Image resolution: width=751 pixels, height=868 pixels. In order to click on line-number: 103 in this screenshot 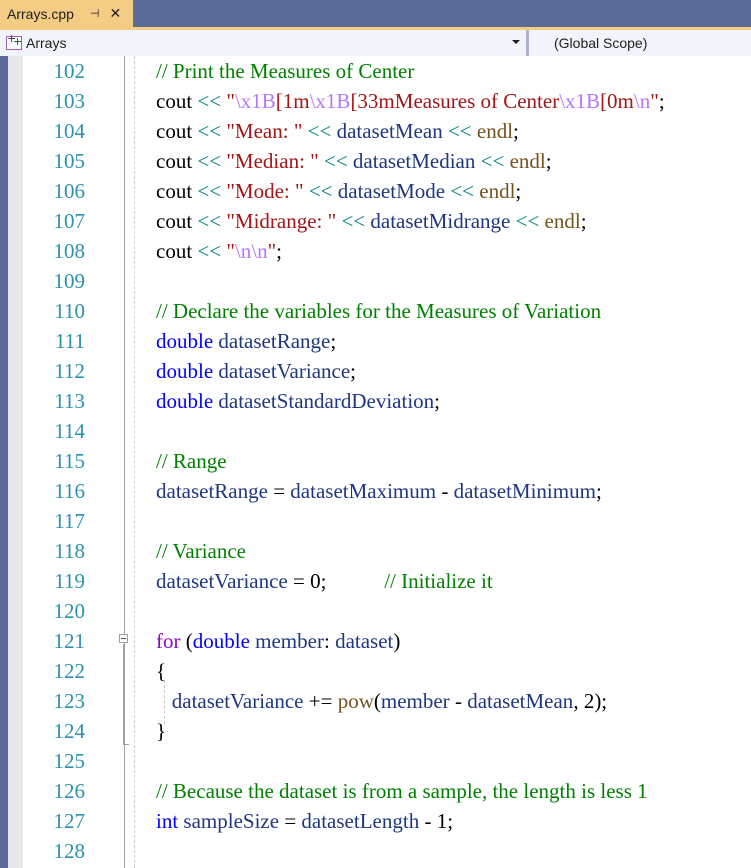, I will do `click(69, 101)`.